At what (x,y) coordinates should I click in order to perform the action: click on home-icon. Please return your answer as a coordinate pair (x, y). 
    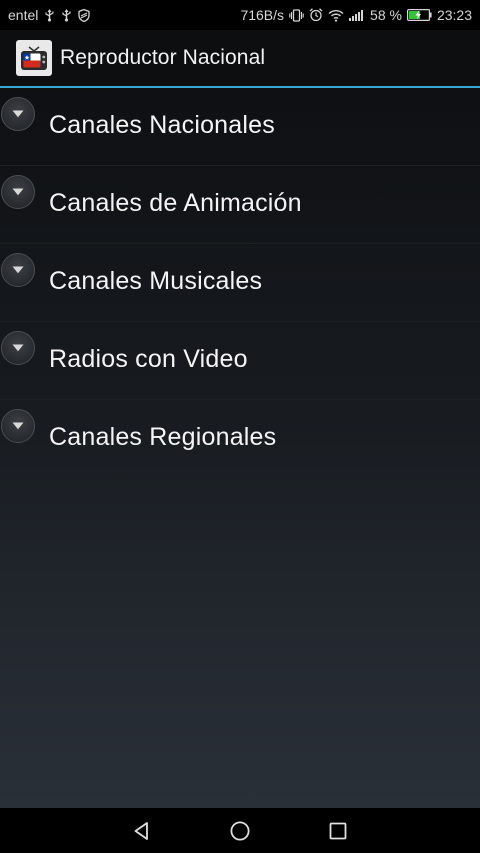
    Looking at the image, I should click on (240, 831).